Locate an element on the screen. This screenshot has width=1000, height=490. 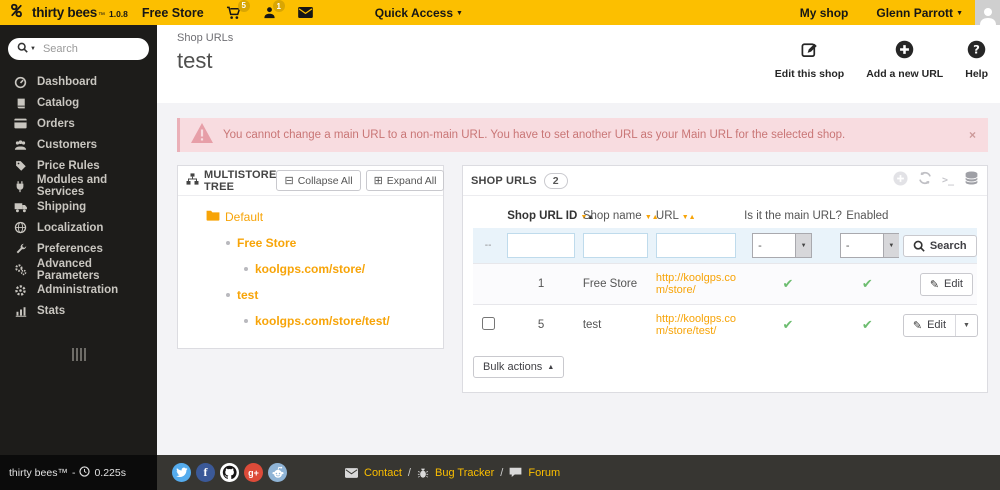
edit-this-shop-button: Edit this shop is located at coordinates (809, 60).